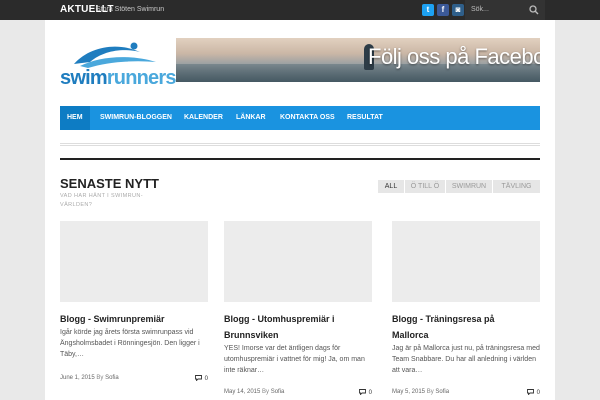 The width and height of the screenshot is (600, 400). Describe the element at coordinates (135, 319) in the screenshot. I see `post-title: Blogg - Swimrunpremiär` at that location.